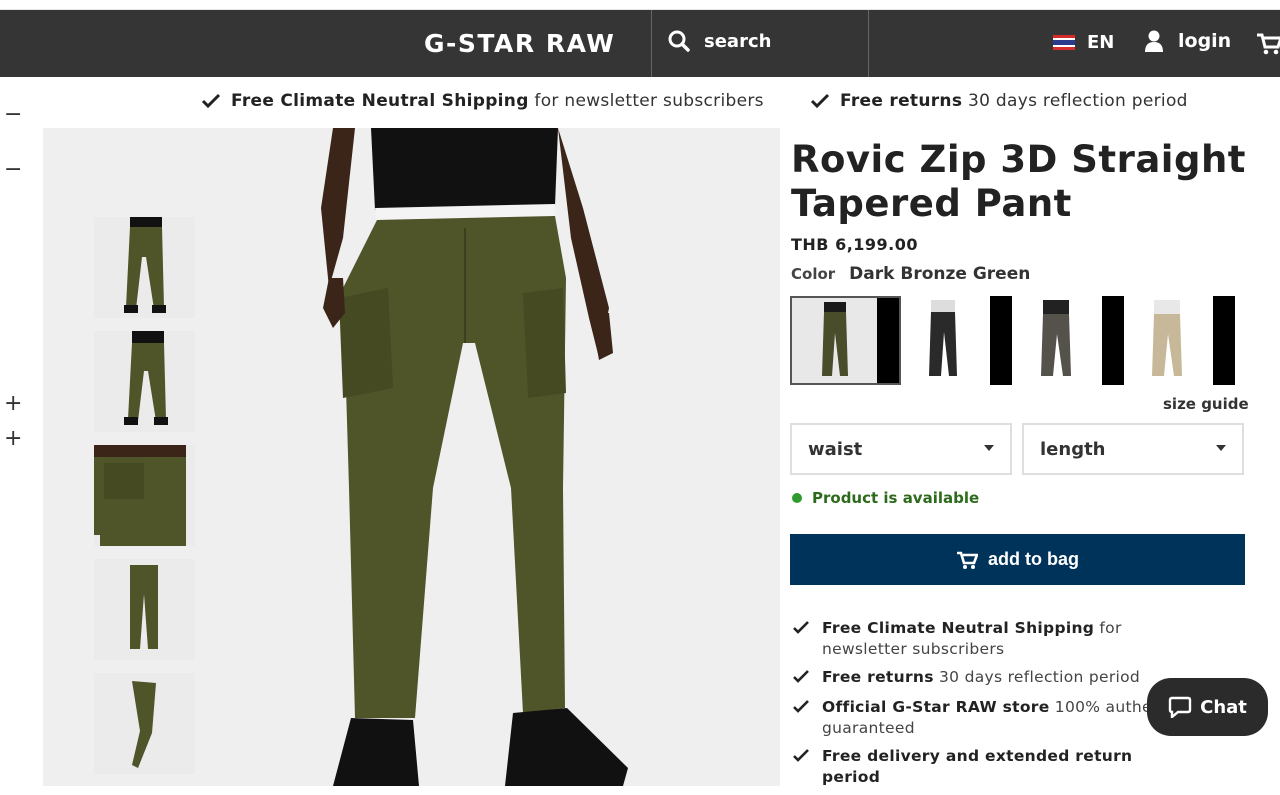 The image size is (1280, 795). What do you see at coordinates (649, 101) in the screenshot?
I see `usp-text: for newsletter subscribers` at bounding box center [649, 101].